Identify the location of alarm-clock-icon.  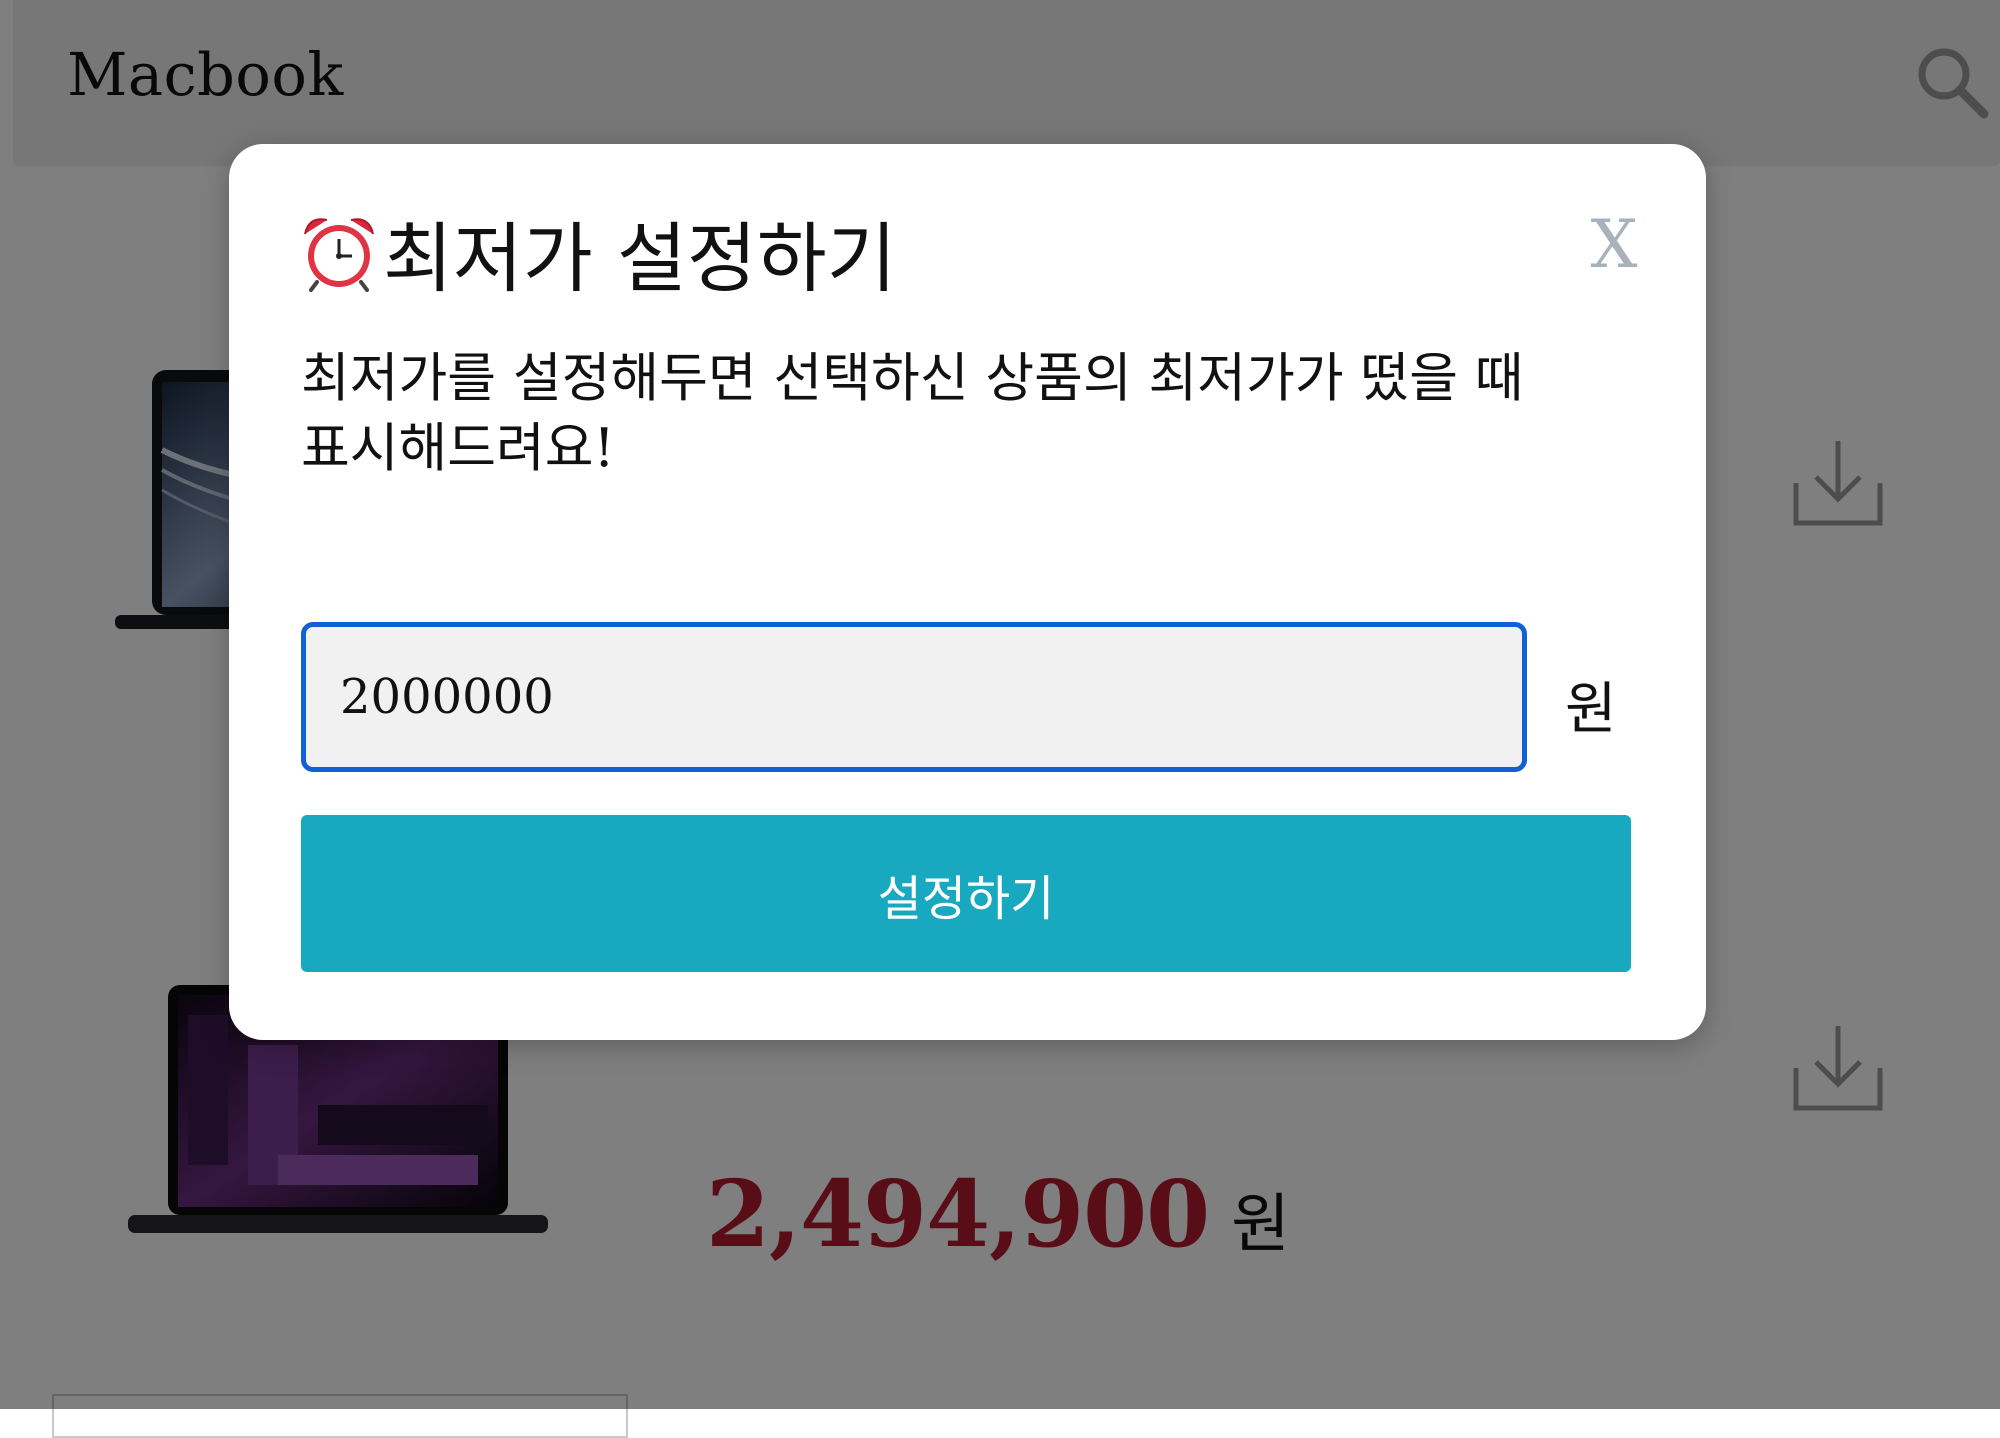
(339, 255).